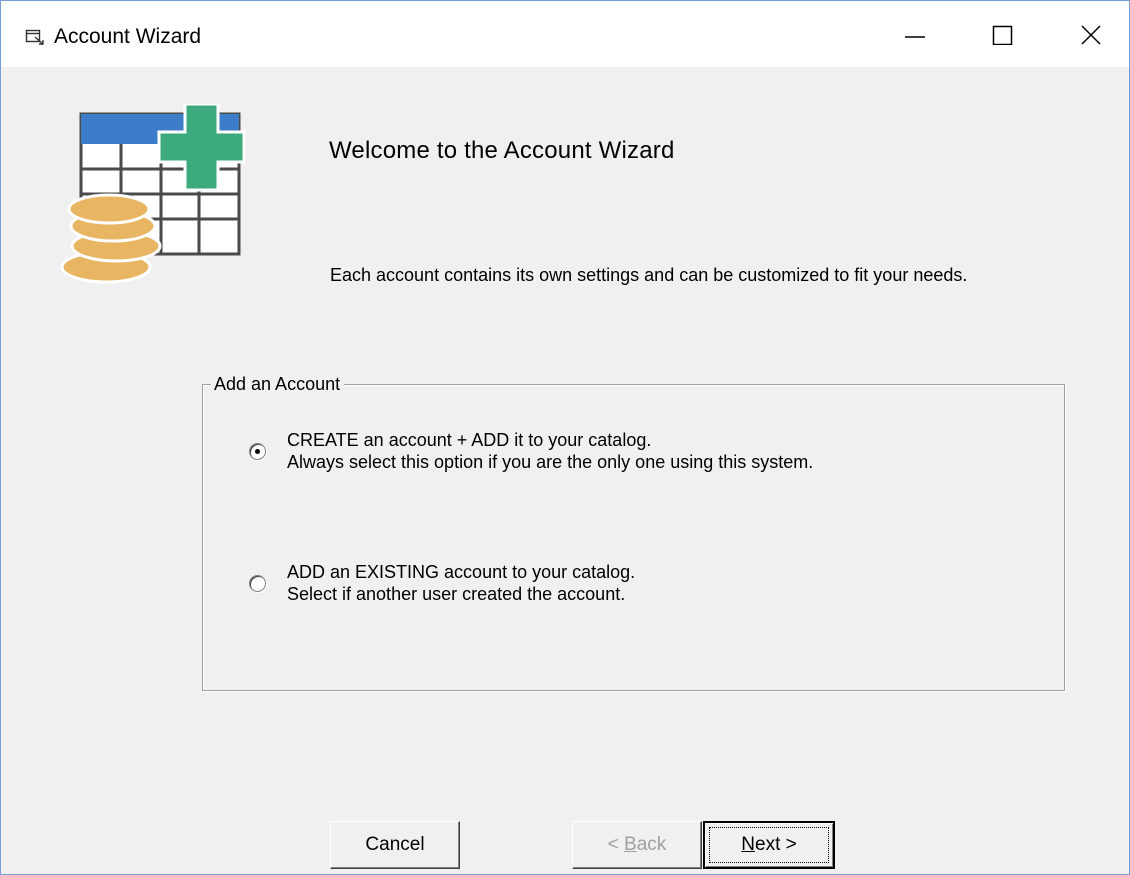 The image size is (1130, 875). I want to click on focus-rectangle, so click(769, 845).